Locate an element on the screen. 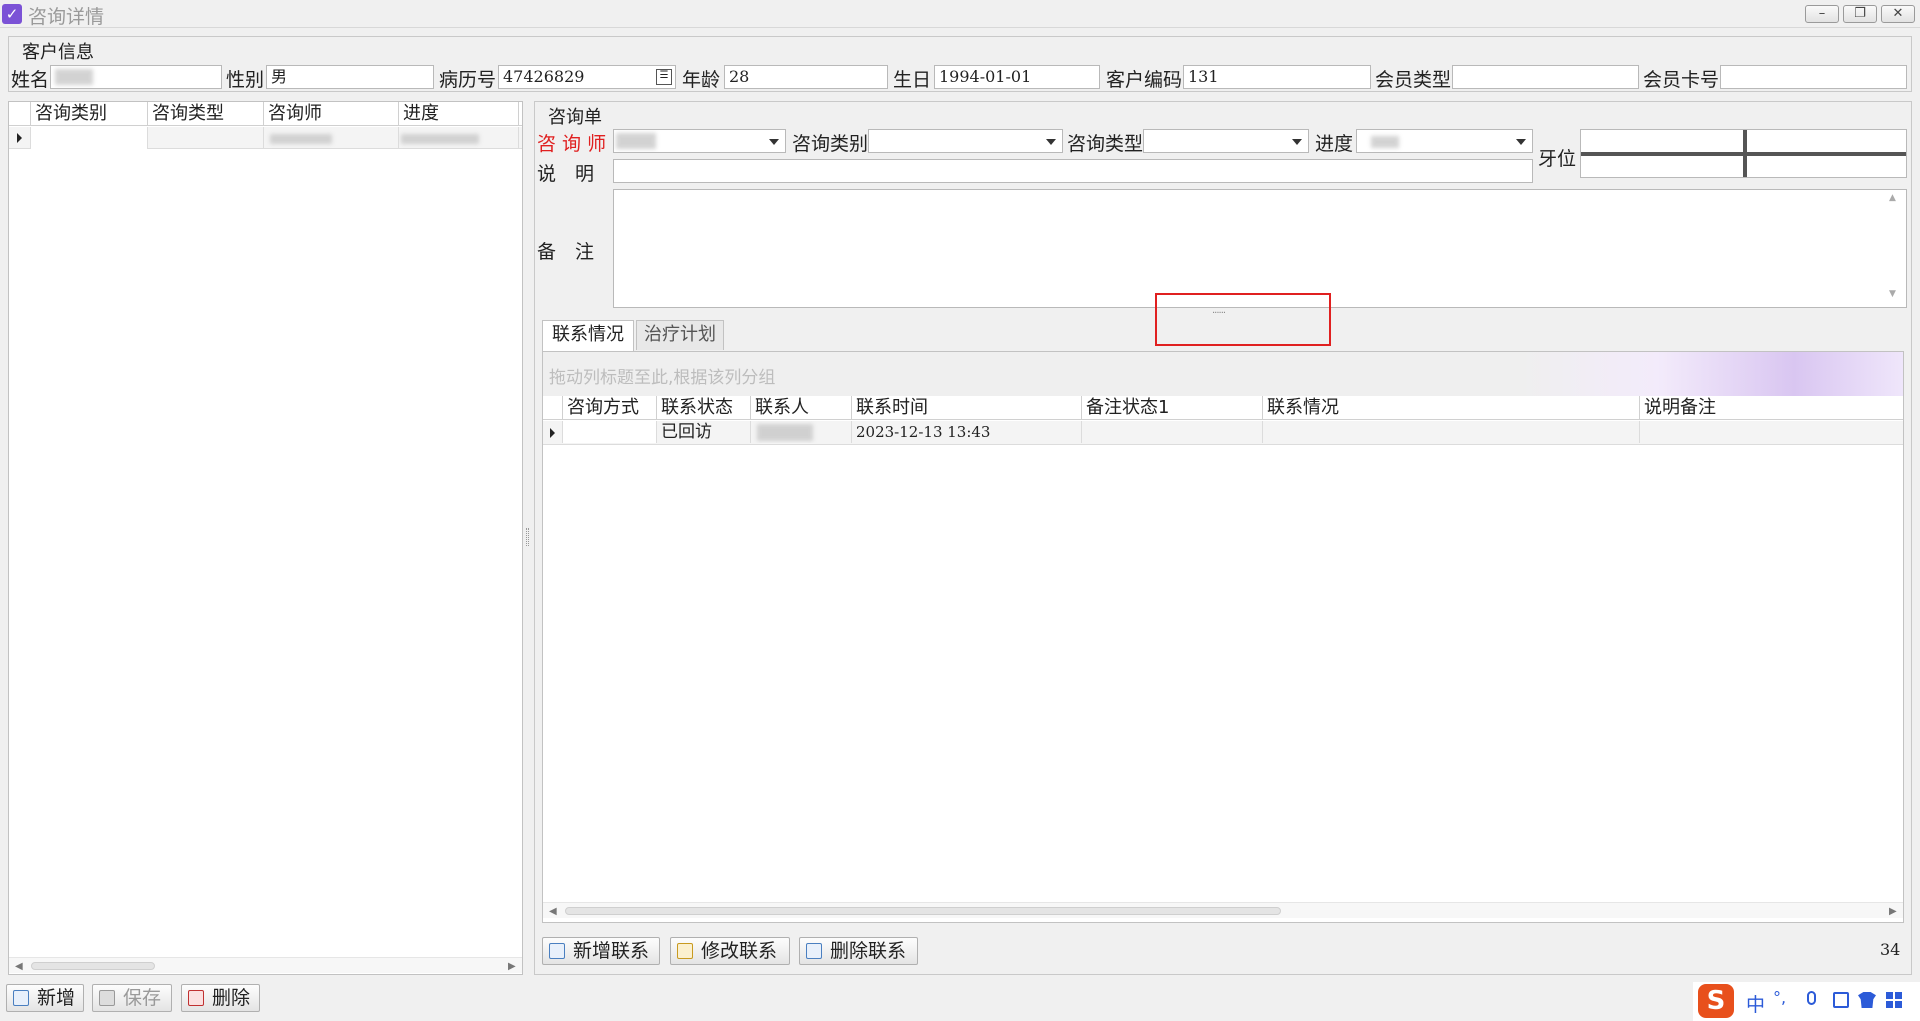 This screenshot has width=1920, height=1021. row-indicator-cell is located at coordinates (553, 432).